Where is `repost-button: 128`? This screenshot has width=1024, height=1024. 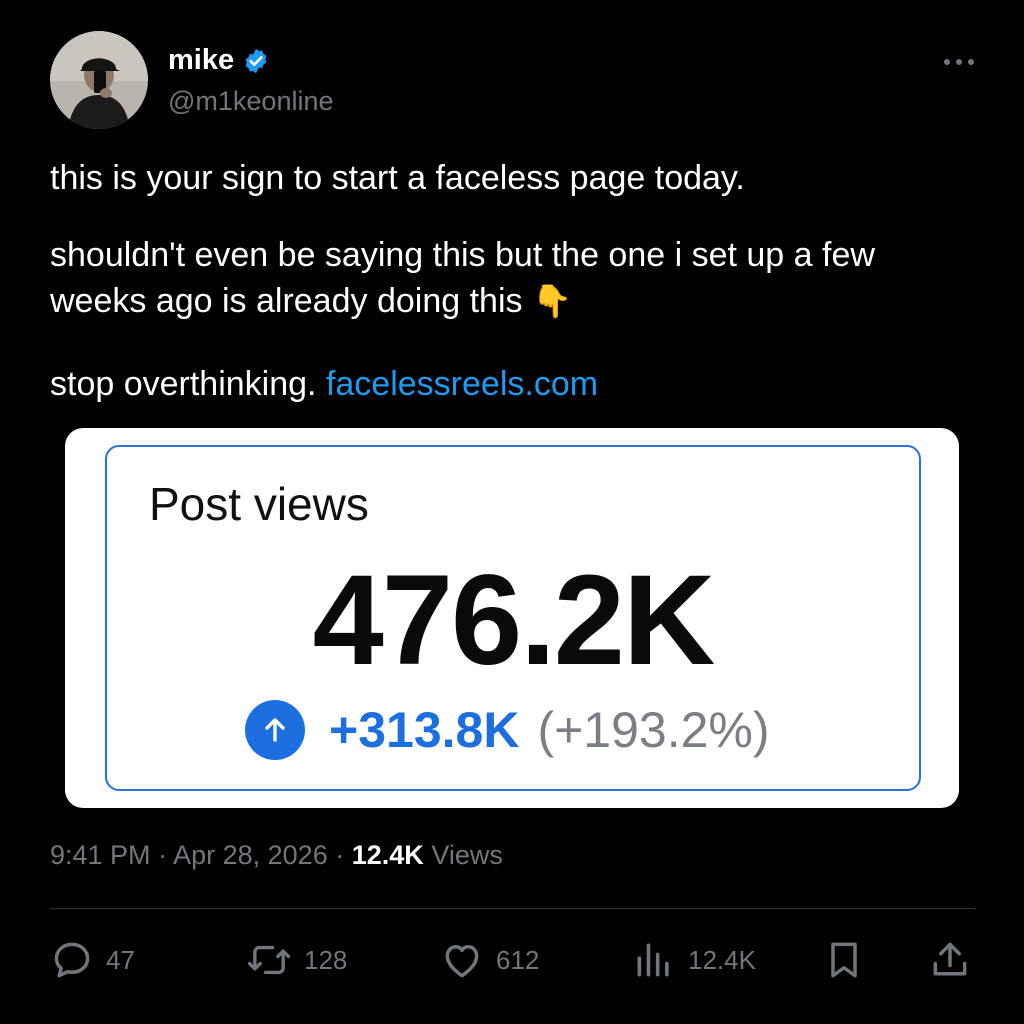
repost-button: 128 is located at coordinates (296, 960).